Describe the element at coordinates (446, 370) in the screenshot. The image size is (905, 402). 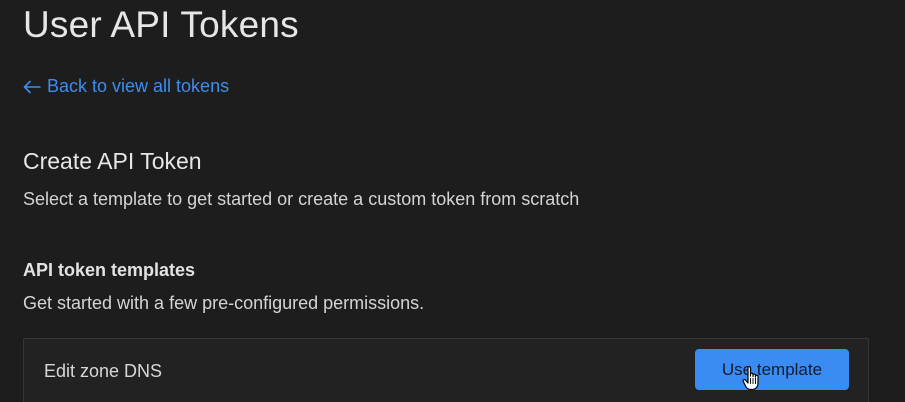
I see `template-row-edit-zone-dns: Edit zone DNS Use template` at that location.